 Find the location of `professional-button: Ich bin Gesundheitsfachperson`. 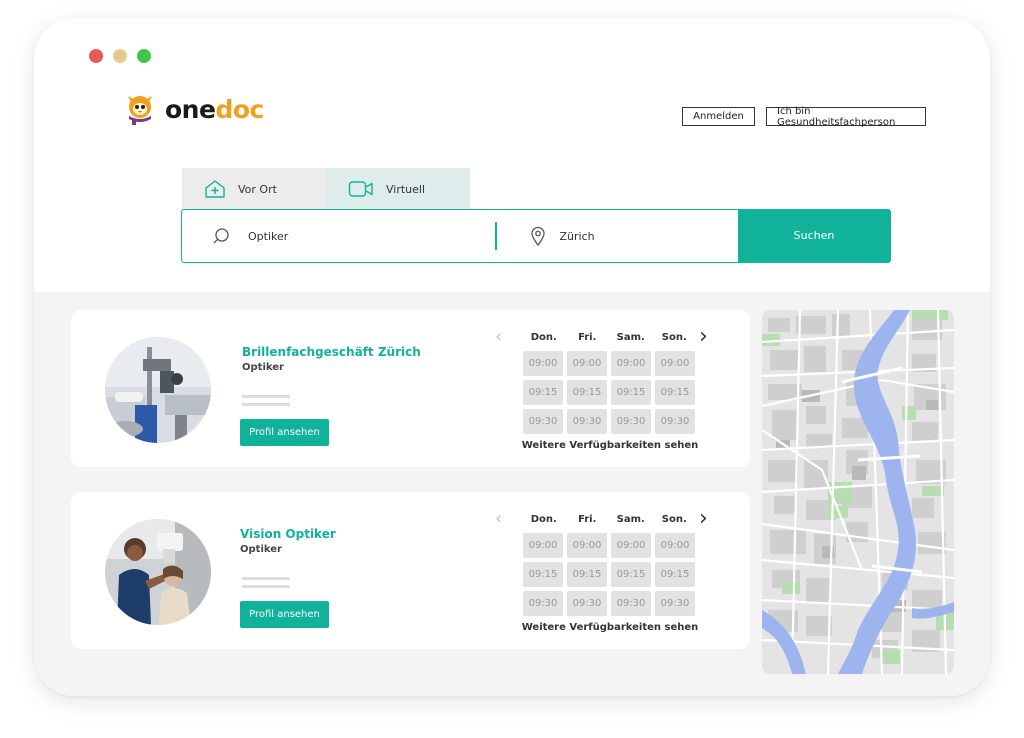

professional-button: Ich bin Gesundheitsfachperson is located at coordinates (846, 117).